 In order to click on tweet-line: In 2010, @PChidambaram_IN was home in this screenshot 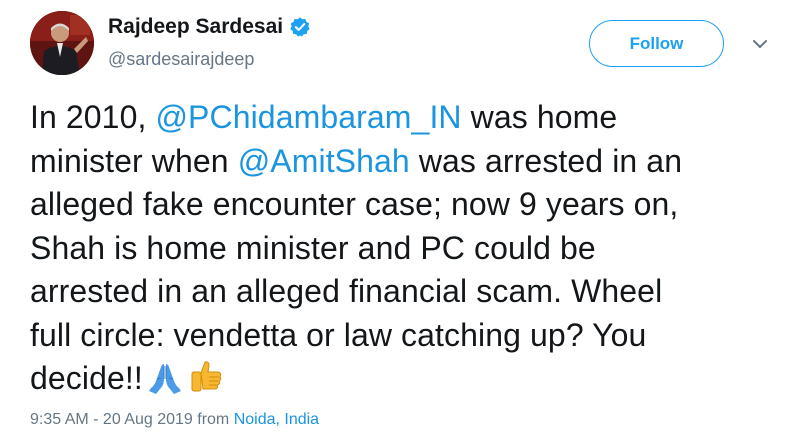, I will do `click(411, 118)`.